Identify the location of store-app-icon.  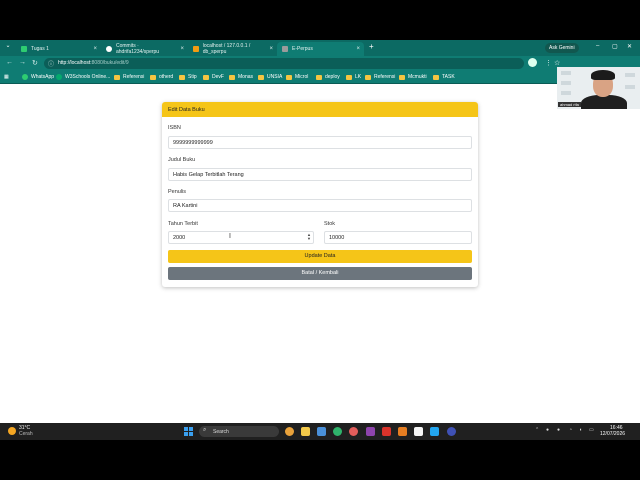
(321, 431).